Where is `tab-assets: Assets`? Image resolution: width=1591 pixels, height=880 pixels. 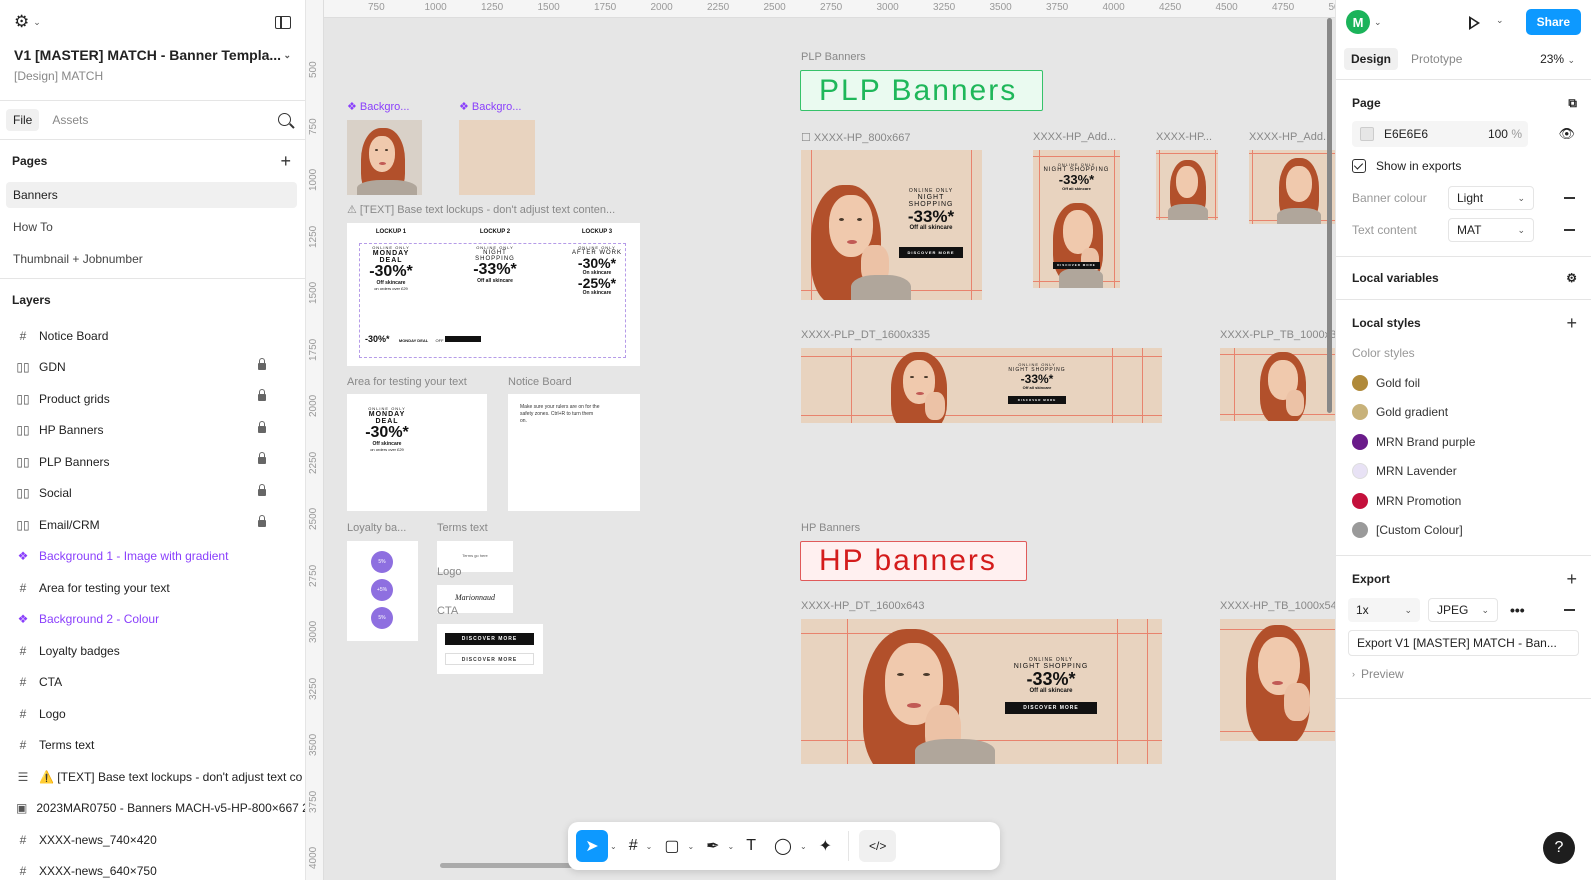
tab-assets: Assets is located at coordinates (70, 120).